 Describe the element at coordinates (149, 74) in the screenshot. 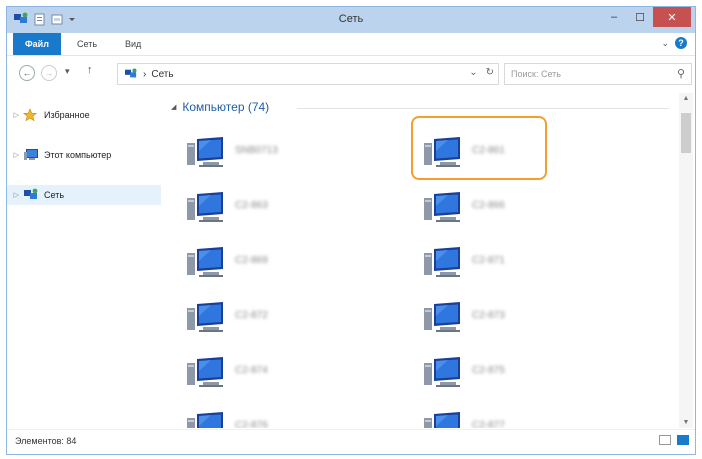

I see `breadcrumb: › Сеть` at that location.